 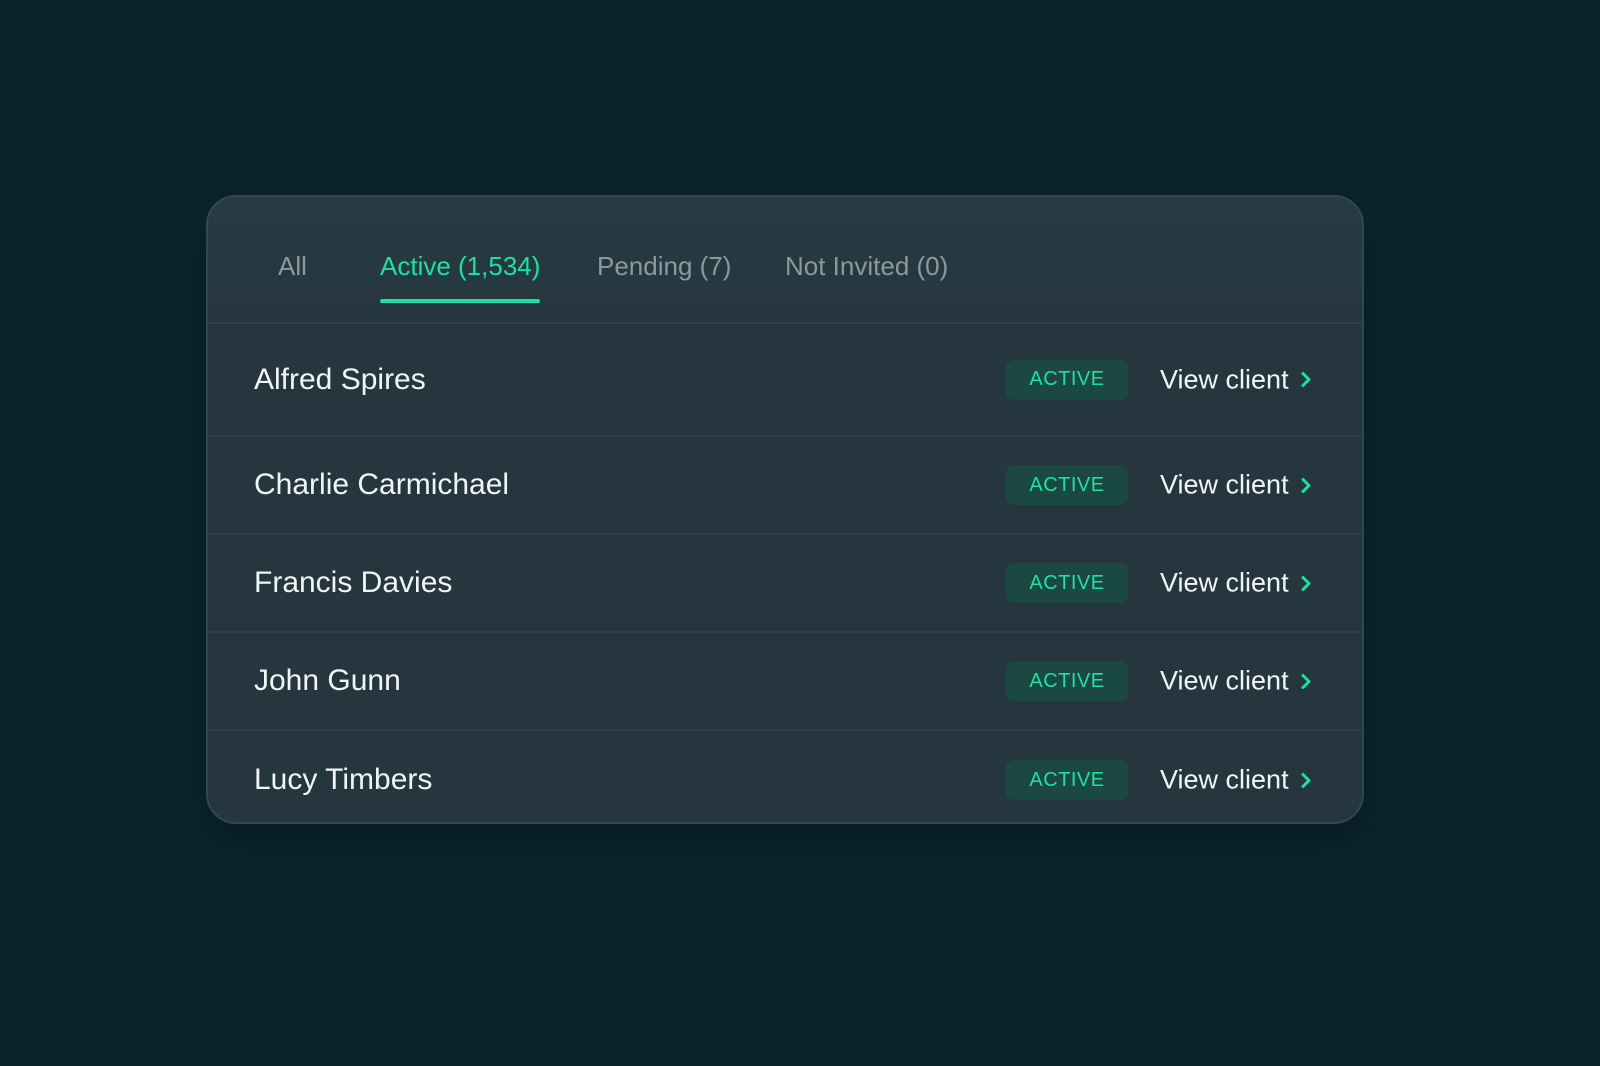 I want to click on client-row: John Gunn ACTIVE View client, so click(x=785, y=682).